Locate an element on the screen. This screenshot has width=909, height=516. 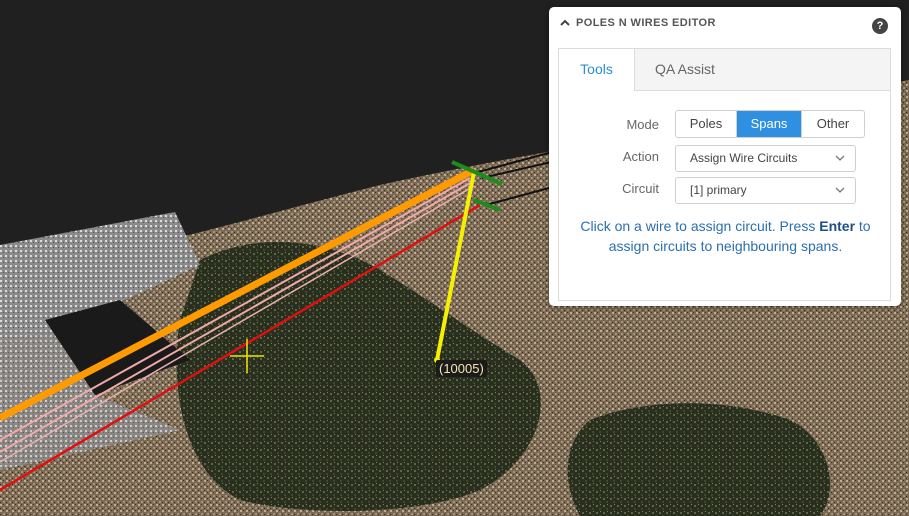
tab-bar: Tools QA Assist is located at coordinates (724, 70).